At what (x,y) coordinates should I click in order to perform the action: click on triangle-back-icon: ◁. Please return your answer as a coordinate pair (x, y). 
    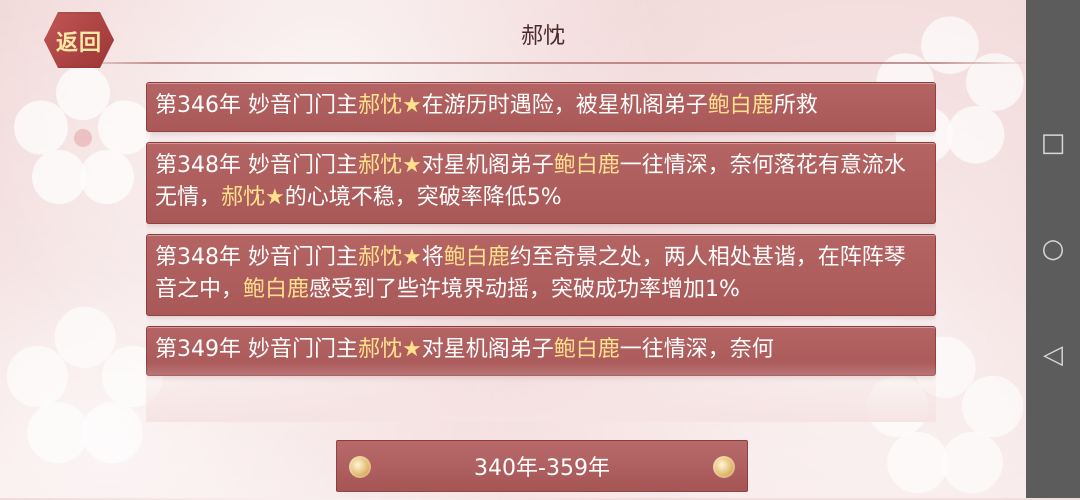
    Looking at the image, I should click on (1053, 355).